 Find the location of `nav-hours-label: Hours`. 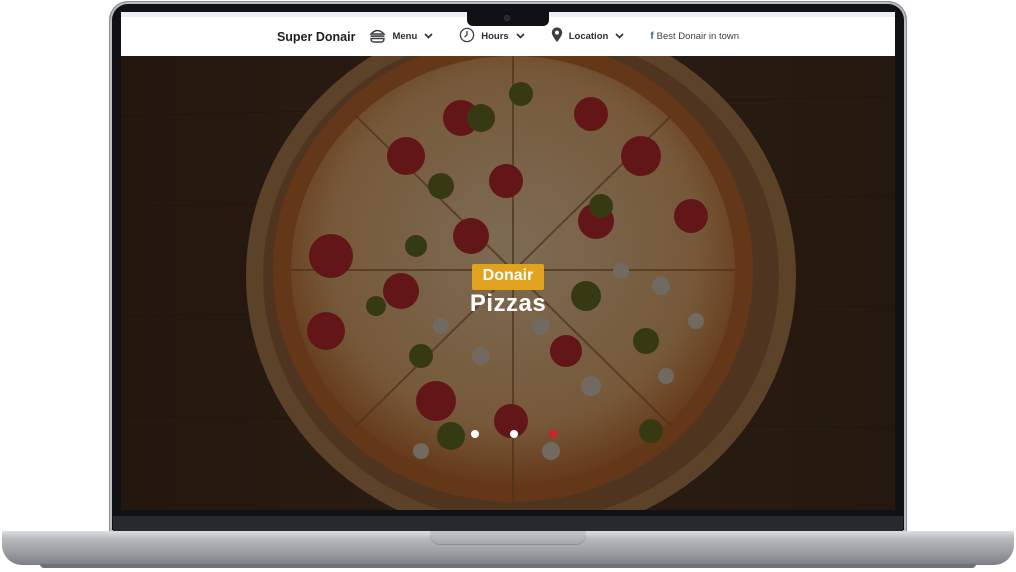

nav-hours-label: Hours is located at coordinates (495, 36).